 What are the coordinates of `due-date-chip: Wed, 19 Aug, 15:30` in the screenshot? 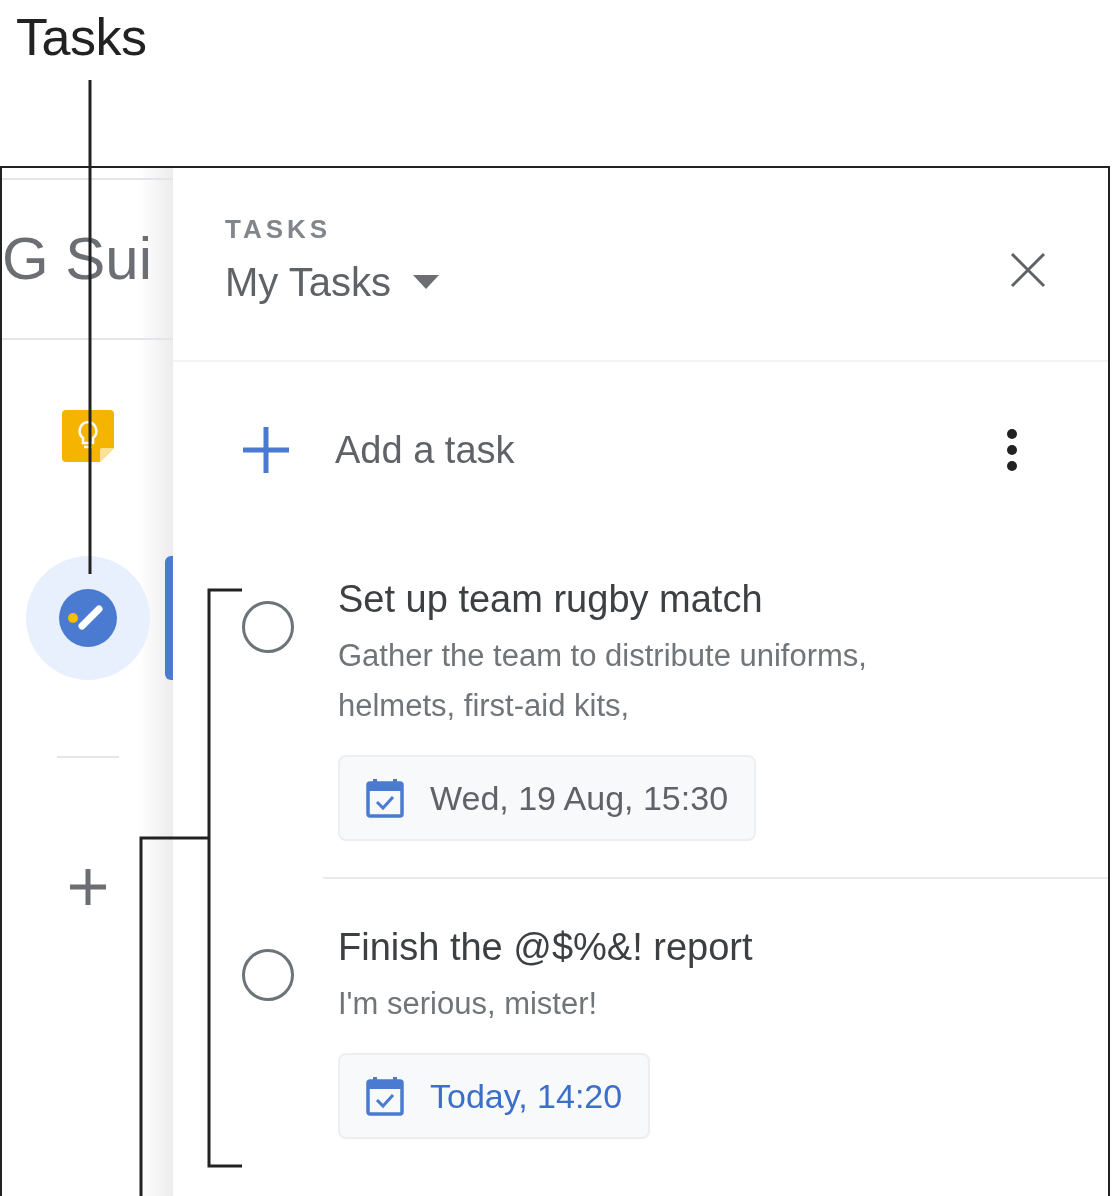 It's located at (547, 798).